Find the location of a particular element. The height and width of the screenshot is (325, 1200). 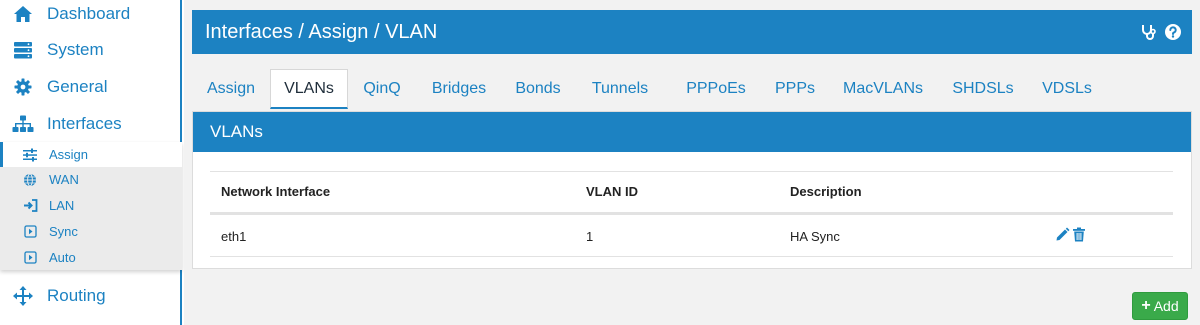

submenu-item-wan: WAN is located at coordinates (91, 179).